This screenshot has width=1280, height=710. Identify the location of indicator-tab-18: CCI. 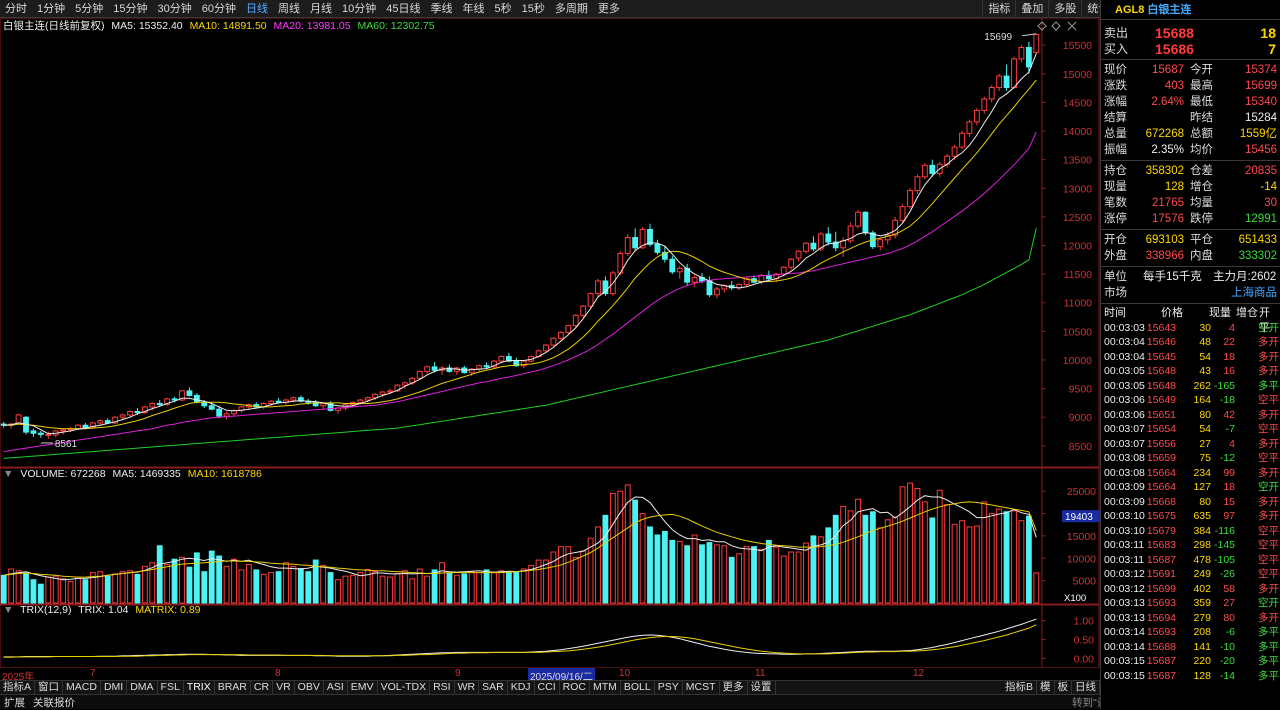
(547, 687).